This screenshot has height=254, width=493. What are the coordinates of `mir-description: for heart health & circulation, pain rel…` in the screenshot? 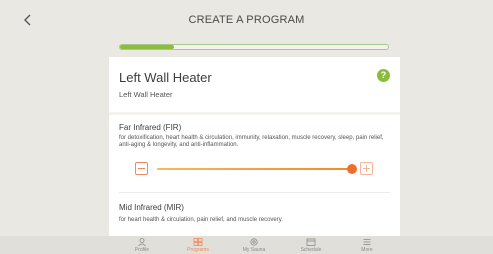 It's located at (201, 220).